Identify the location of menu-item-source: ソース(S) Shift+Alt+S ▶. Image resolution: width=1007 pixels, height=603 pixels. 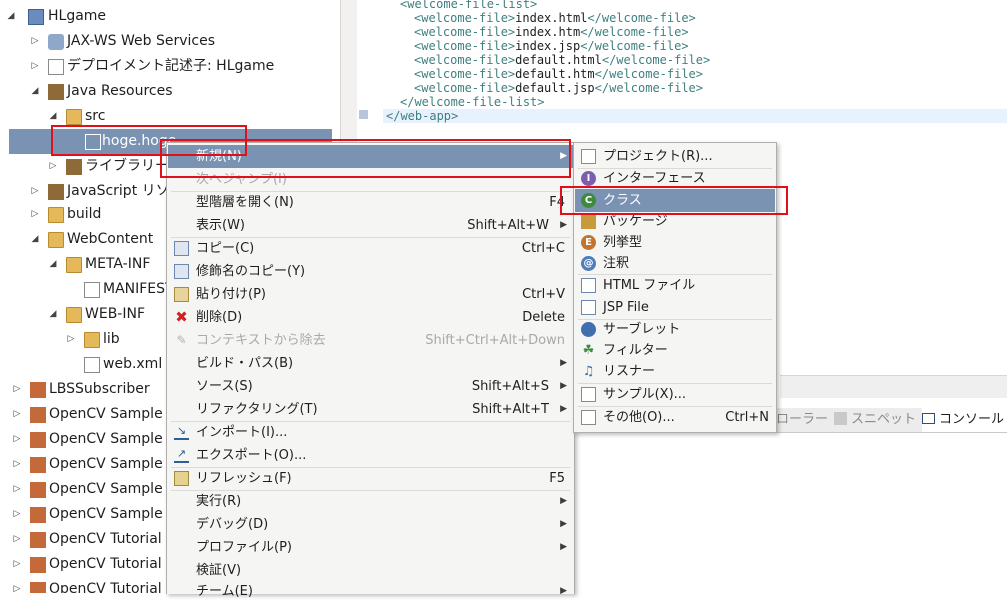
(370, 386).